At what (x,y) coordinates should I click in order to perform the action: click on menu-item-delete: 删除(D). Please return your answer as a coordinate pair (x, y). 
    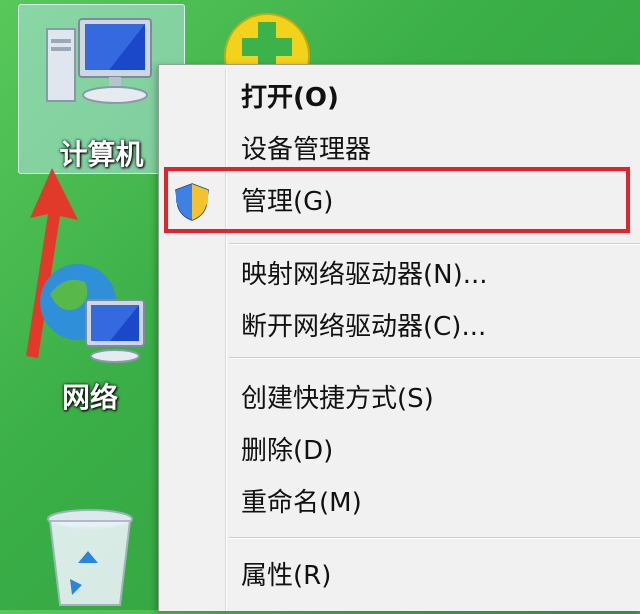
    Looking at the image, I should click on (287, 451).